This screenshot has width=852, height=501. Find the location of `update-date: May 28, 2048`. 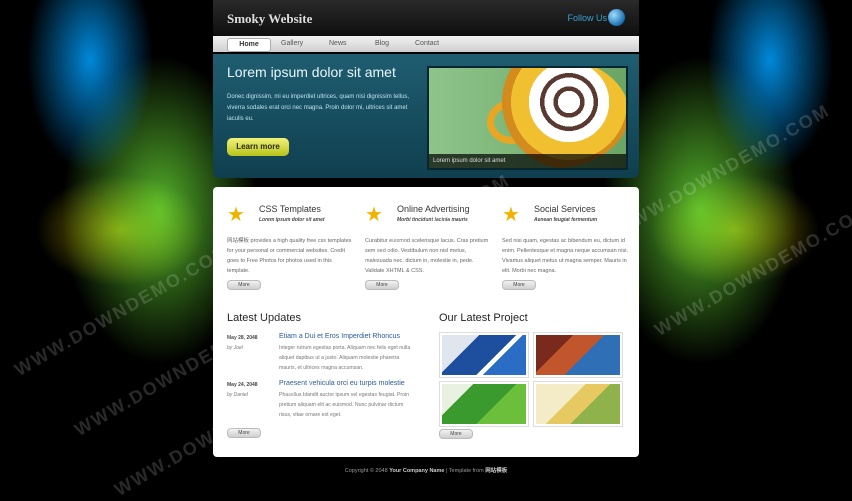

update-date: May 28, 2048 is located at coordinates (242, 338).